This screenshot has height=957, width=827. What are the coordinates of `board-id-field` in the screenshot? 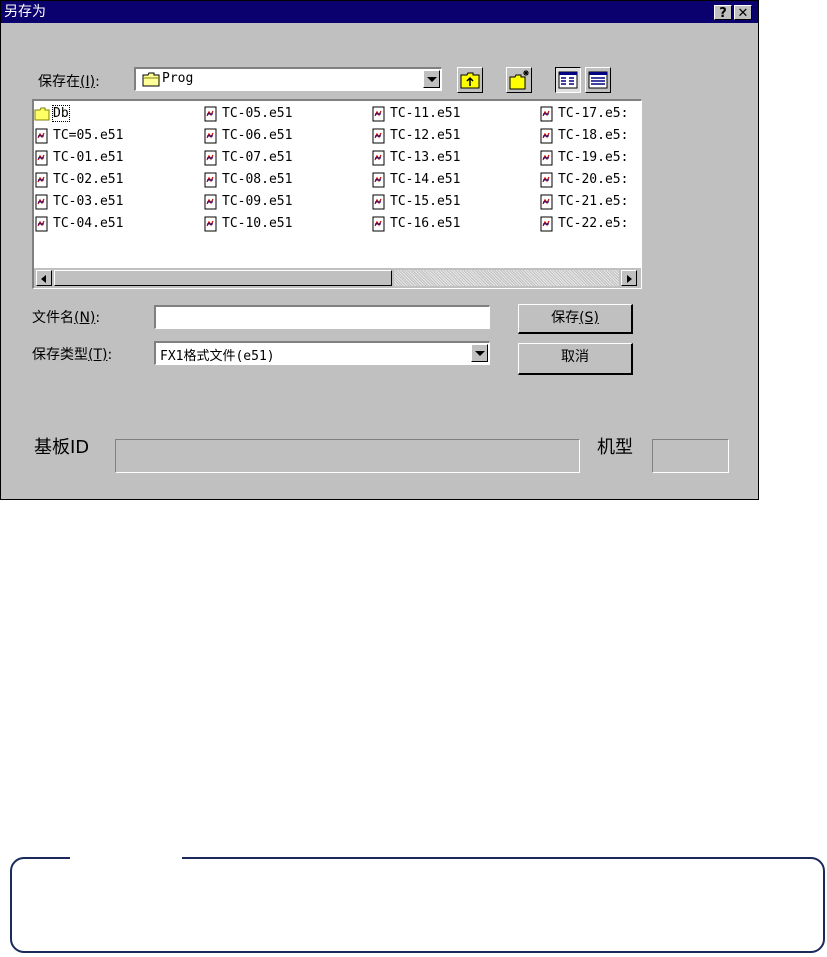 It's located at (347, 456).